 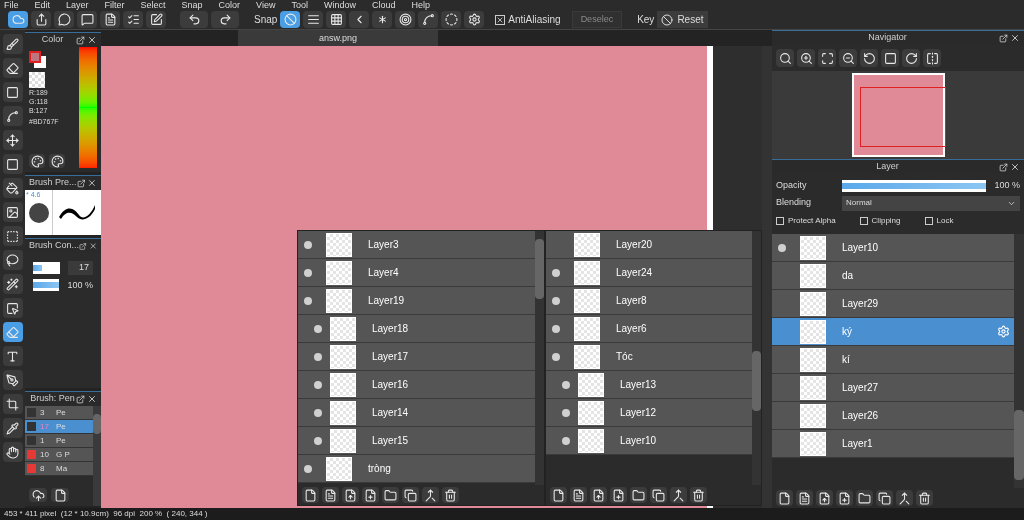 I want to click on blending-dropdown: Normal, so click(x=931, y=203).